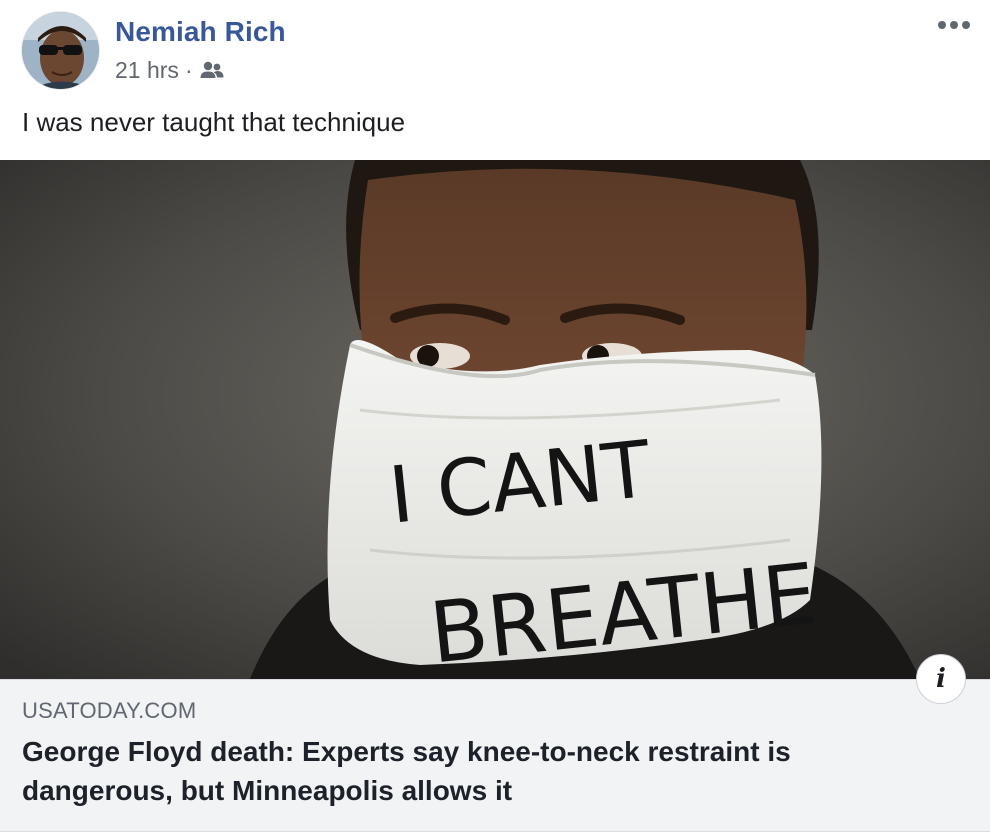 The image size is (990, 832). What do you see at coordinates (941, 679) in the screenshot?
I see `info-button: i` at bounding box center [941, 679].